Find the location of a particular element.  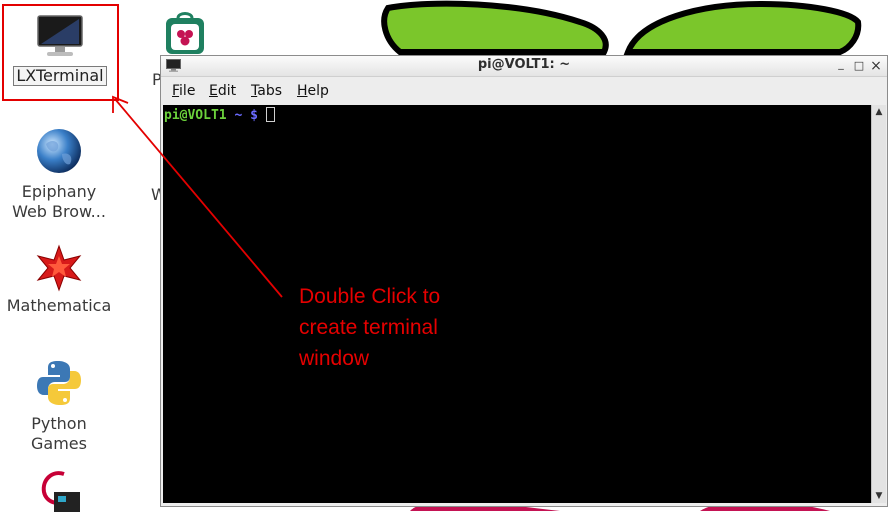

menu-label-rest: elp is located at coordinates (318, 91).